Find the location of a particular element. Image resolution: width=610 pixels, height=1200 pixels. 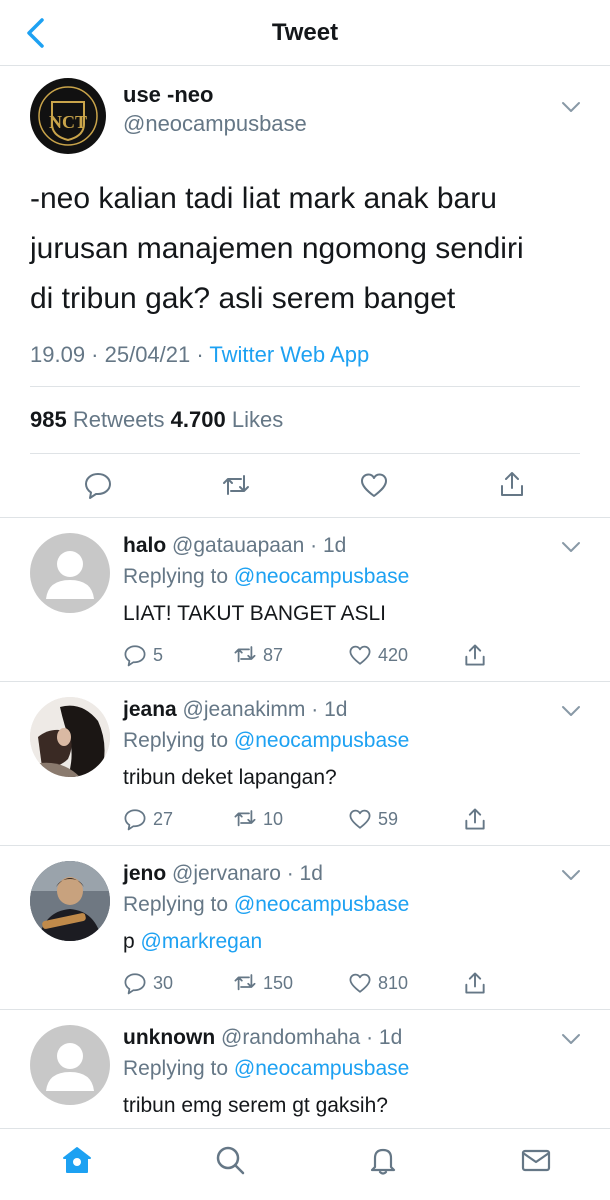

likes-label: Likes is located at coordinates (254, 419).